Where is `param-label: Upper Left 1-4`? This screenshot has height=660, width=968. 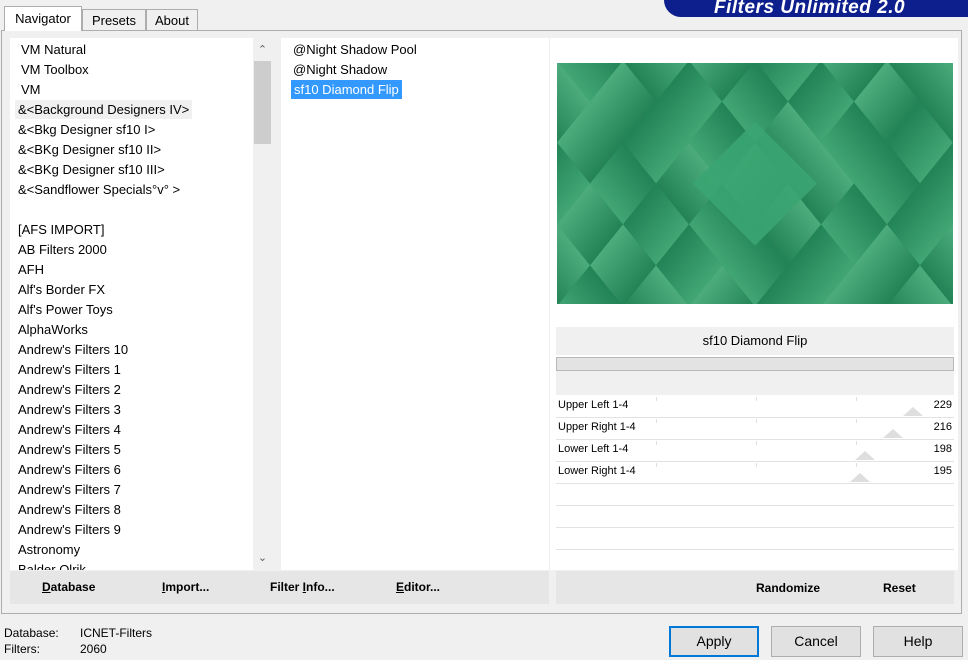 param-label: Upper Left 1-4 is located at coordinates (593, 405).